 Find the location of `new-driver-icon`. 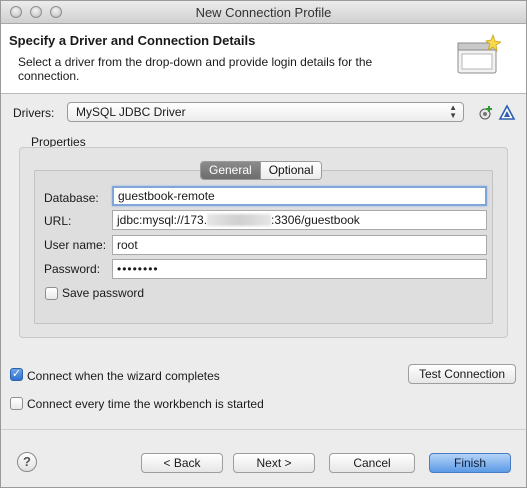

new-driver-icon is located at coordinates (486, 113).